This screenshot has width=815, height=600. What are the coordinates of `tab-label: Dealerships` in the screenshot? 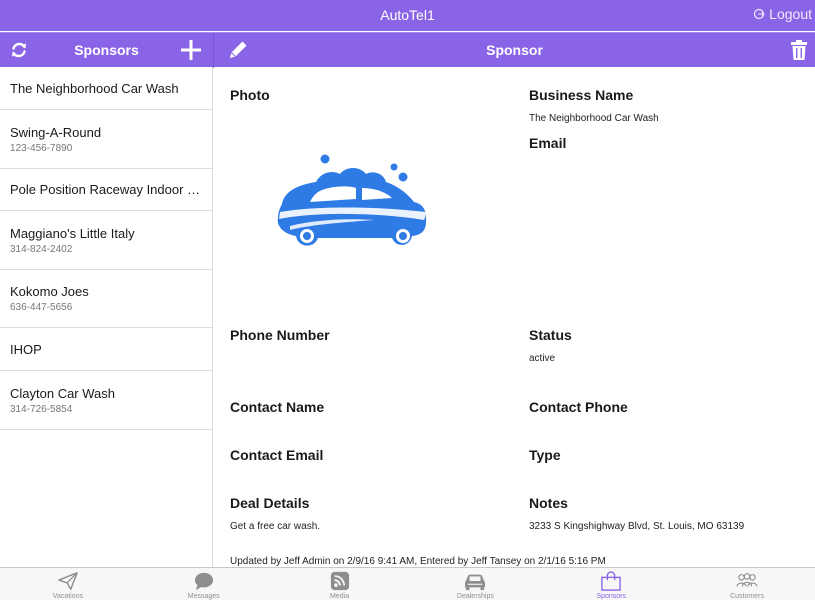 It's located at (475, 596).